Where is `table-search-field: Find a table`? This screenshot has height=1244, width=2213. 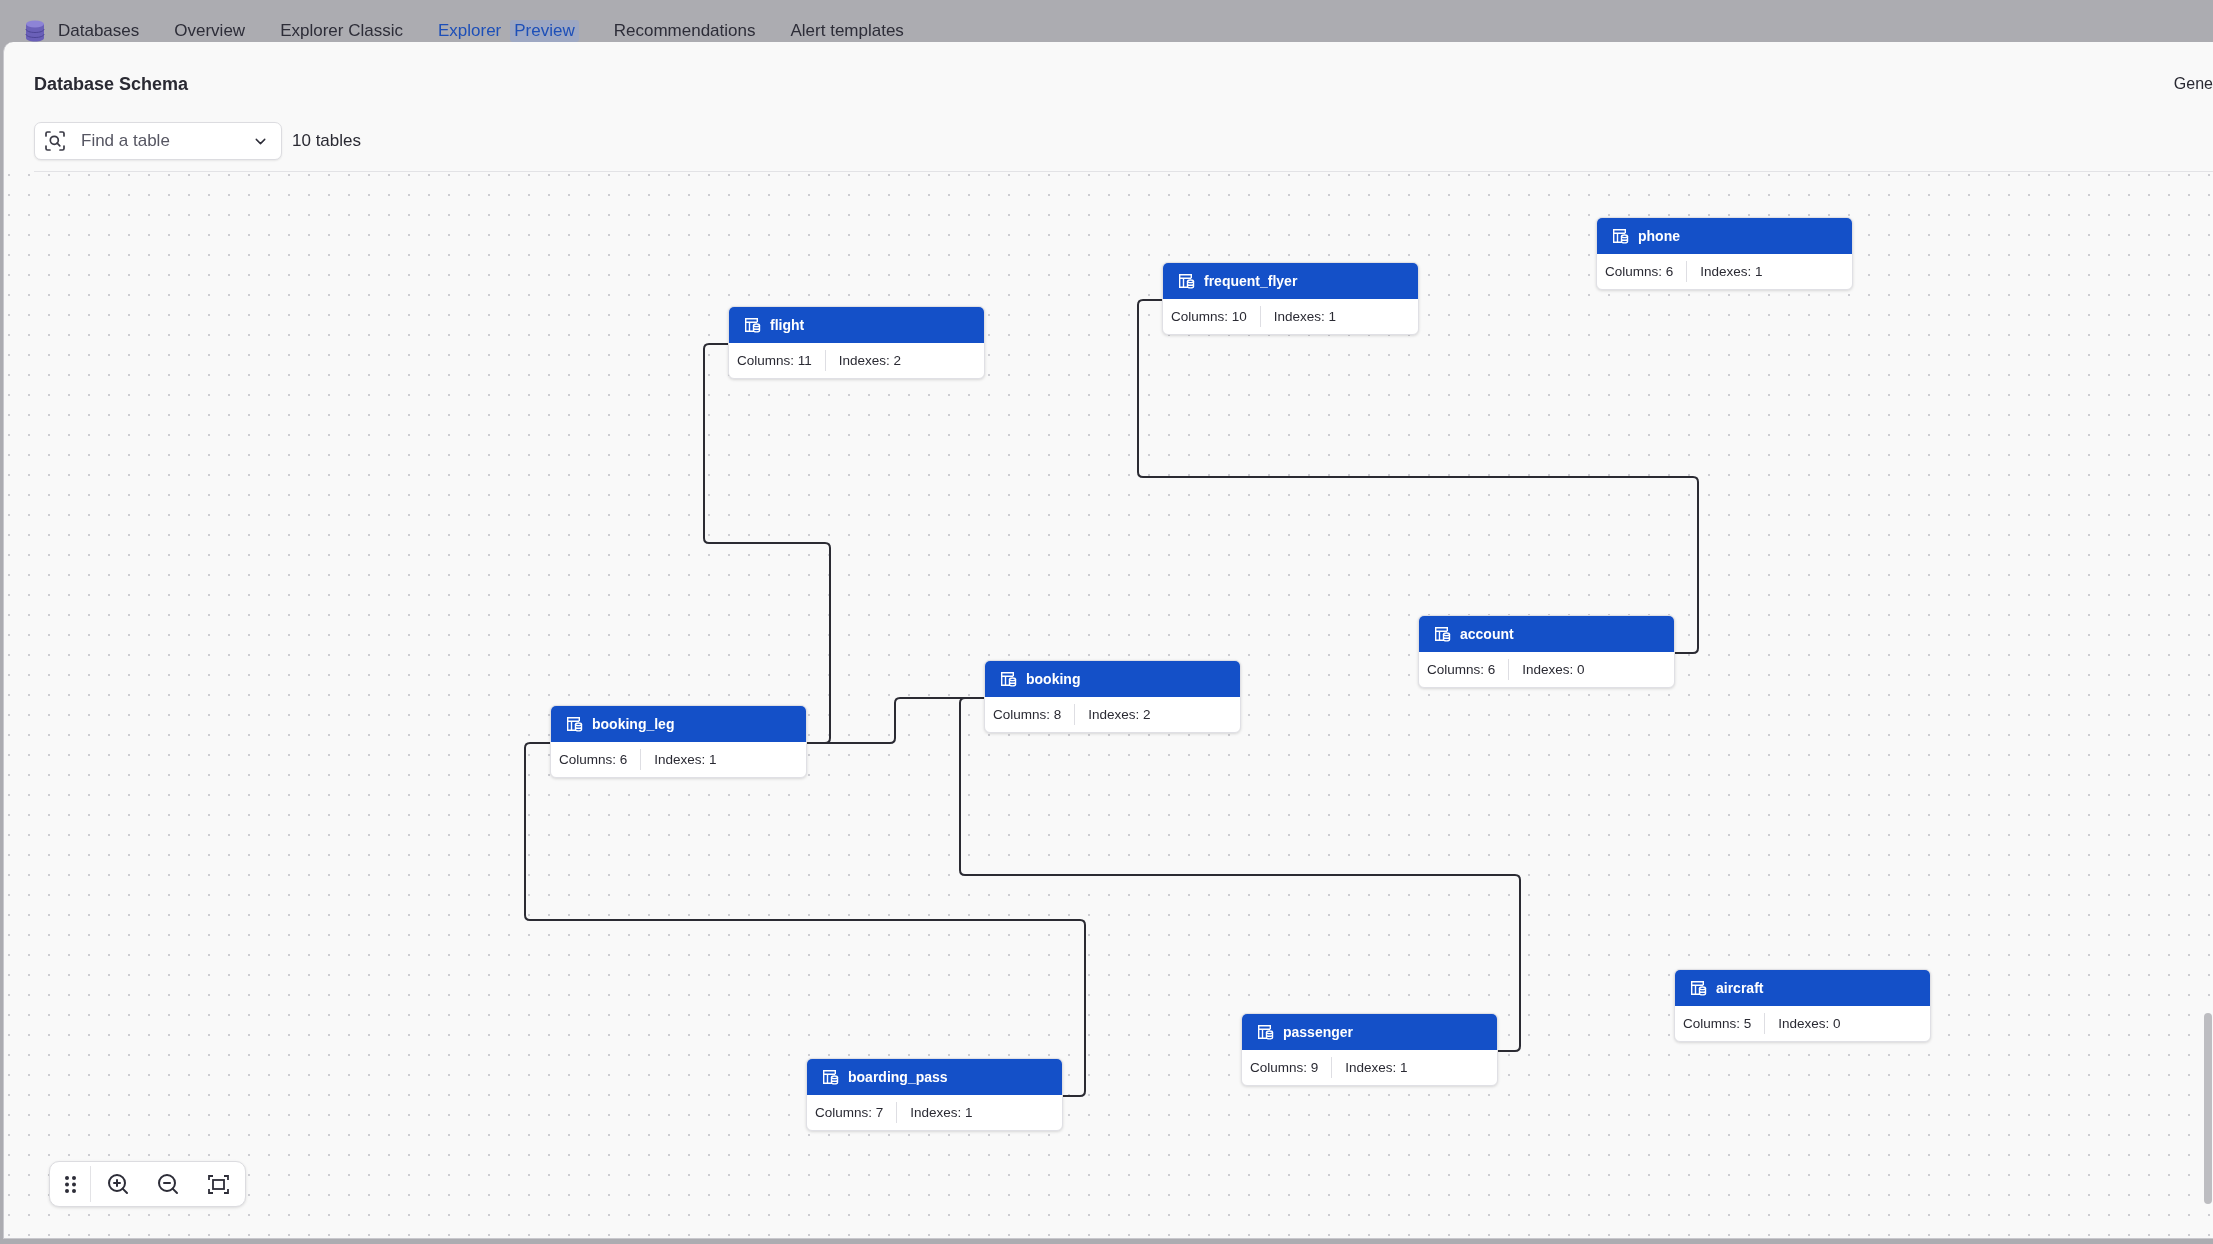
table-search-field: Find a table is located at coordinates (158, 141).